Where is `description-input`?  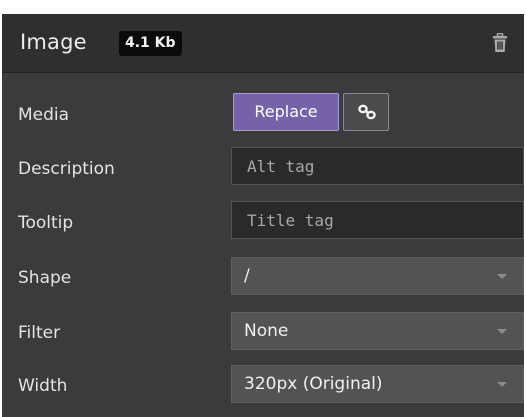
description-input is located at coordinates (377, 166).